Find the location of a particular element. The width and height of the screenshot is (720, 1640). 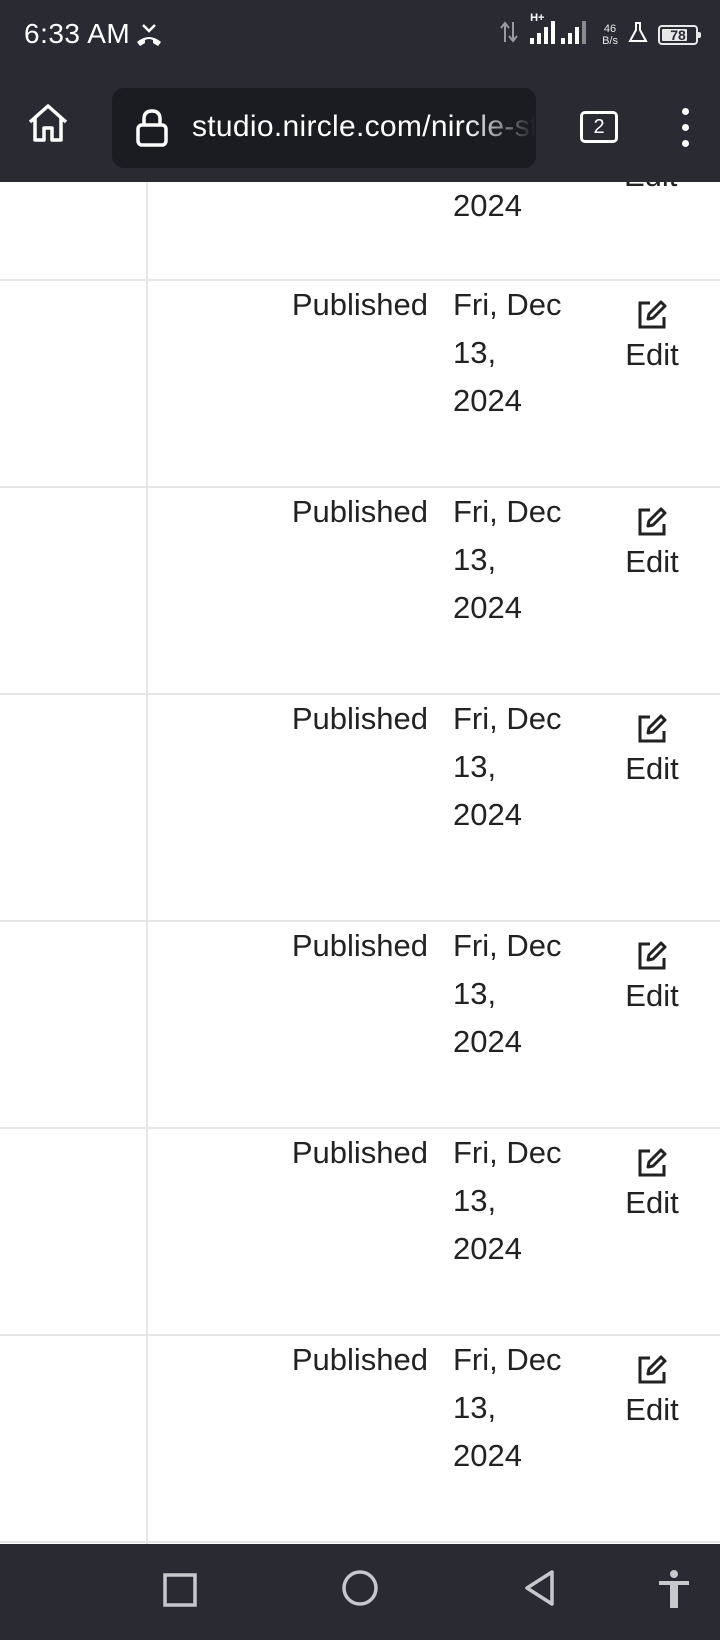

system-navigation-bar is located at coordinates (360, 1592).